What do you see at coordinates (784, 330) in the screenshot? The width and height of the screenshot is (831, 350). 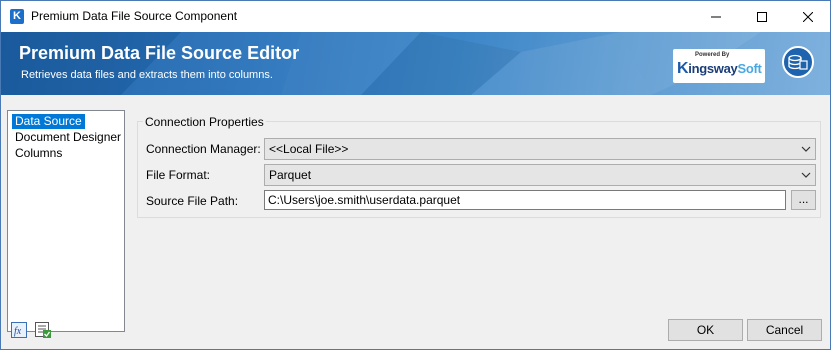 I see `cancel-button: Cancel` at bounding box center [784, 330].